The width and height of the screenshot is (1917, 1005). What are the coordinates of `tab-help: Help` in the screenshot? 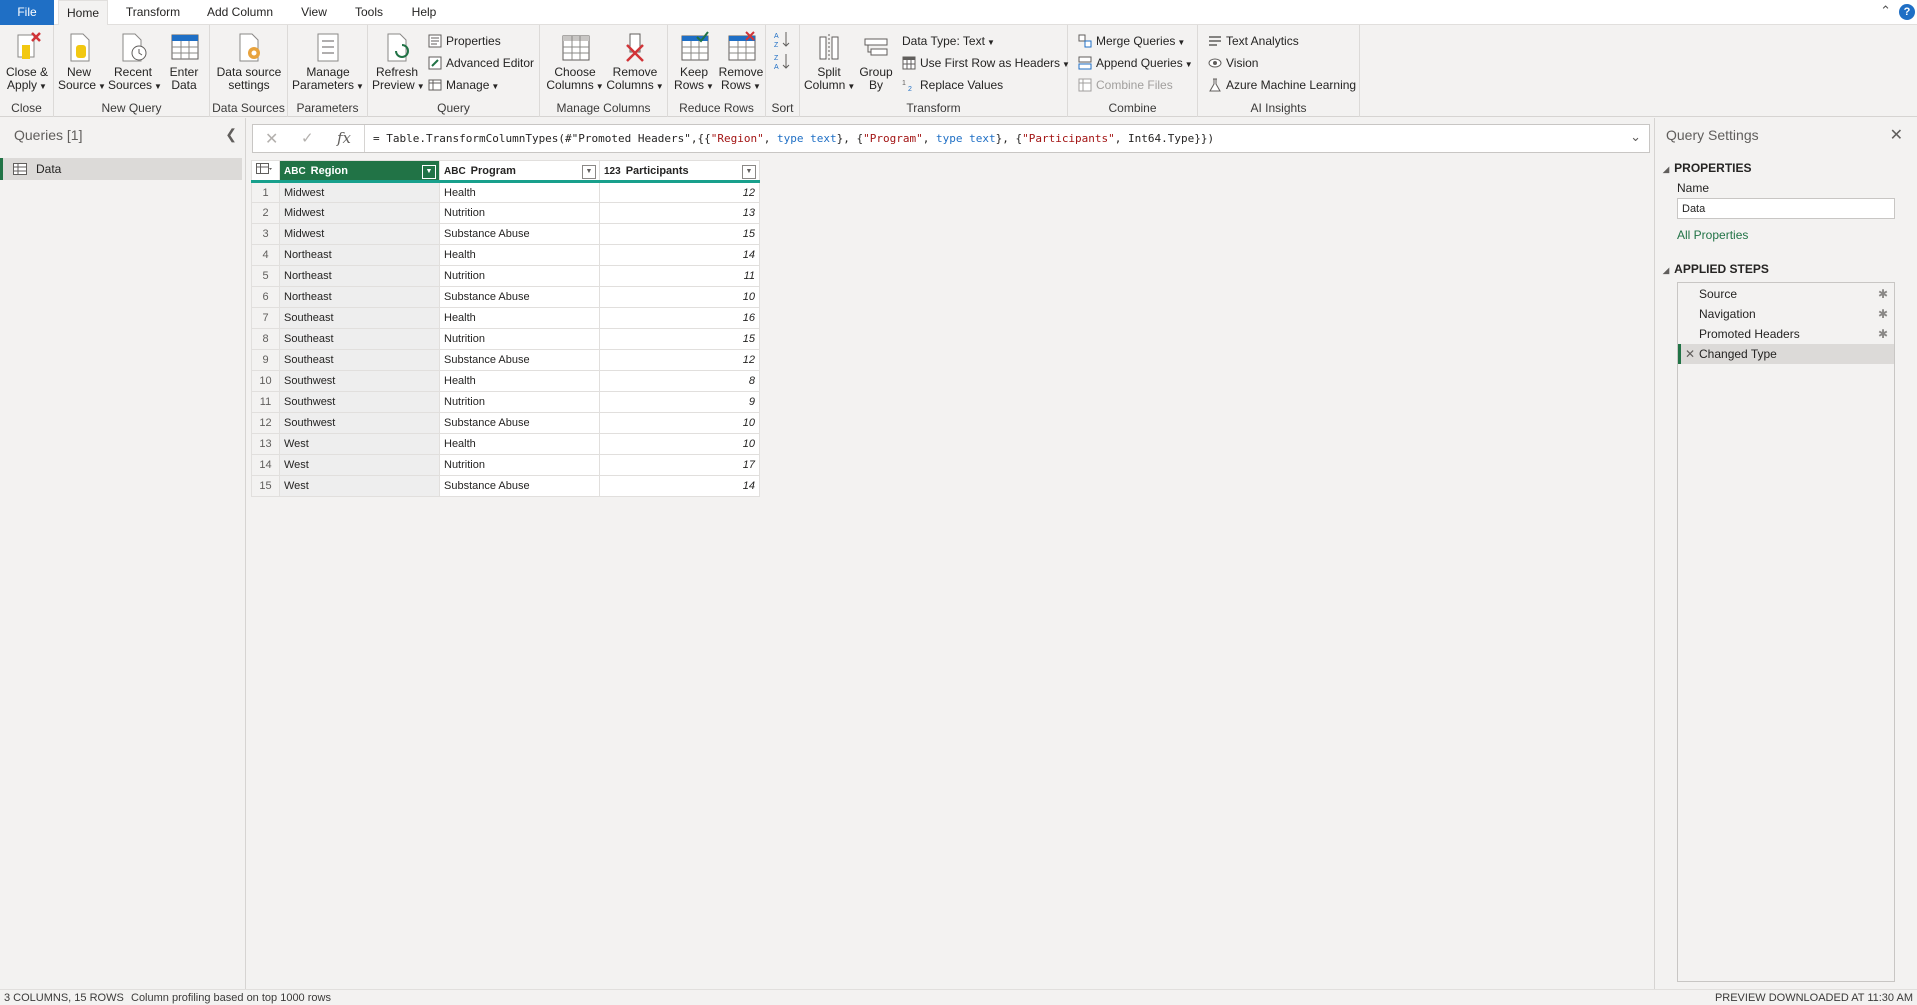 It's located at (424, 12).